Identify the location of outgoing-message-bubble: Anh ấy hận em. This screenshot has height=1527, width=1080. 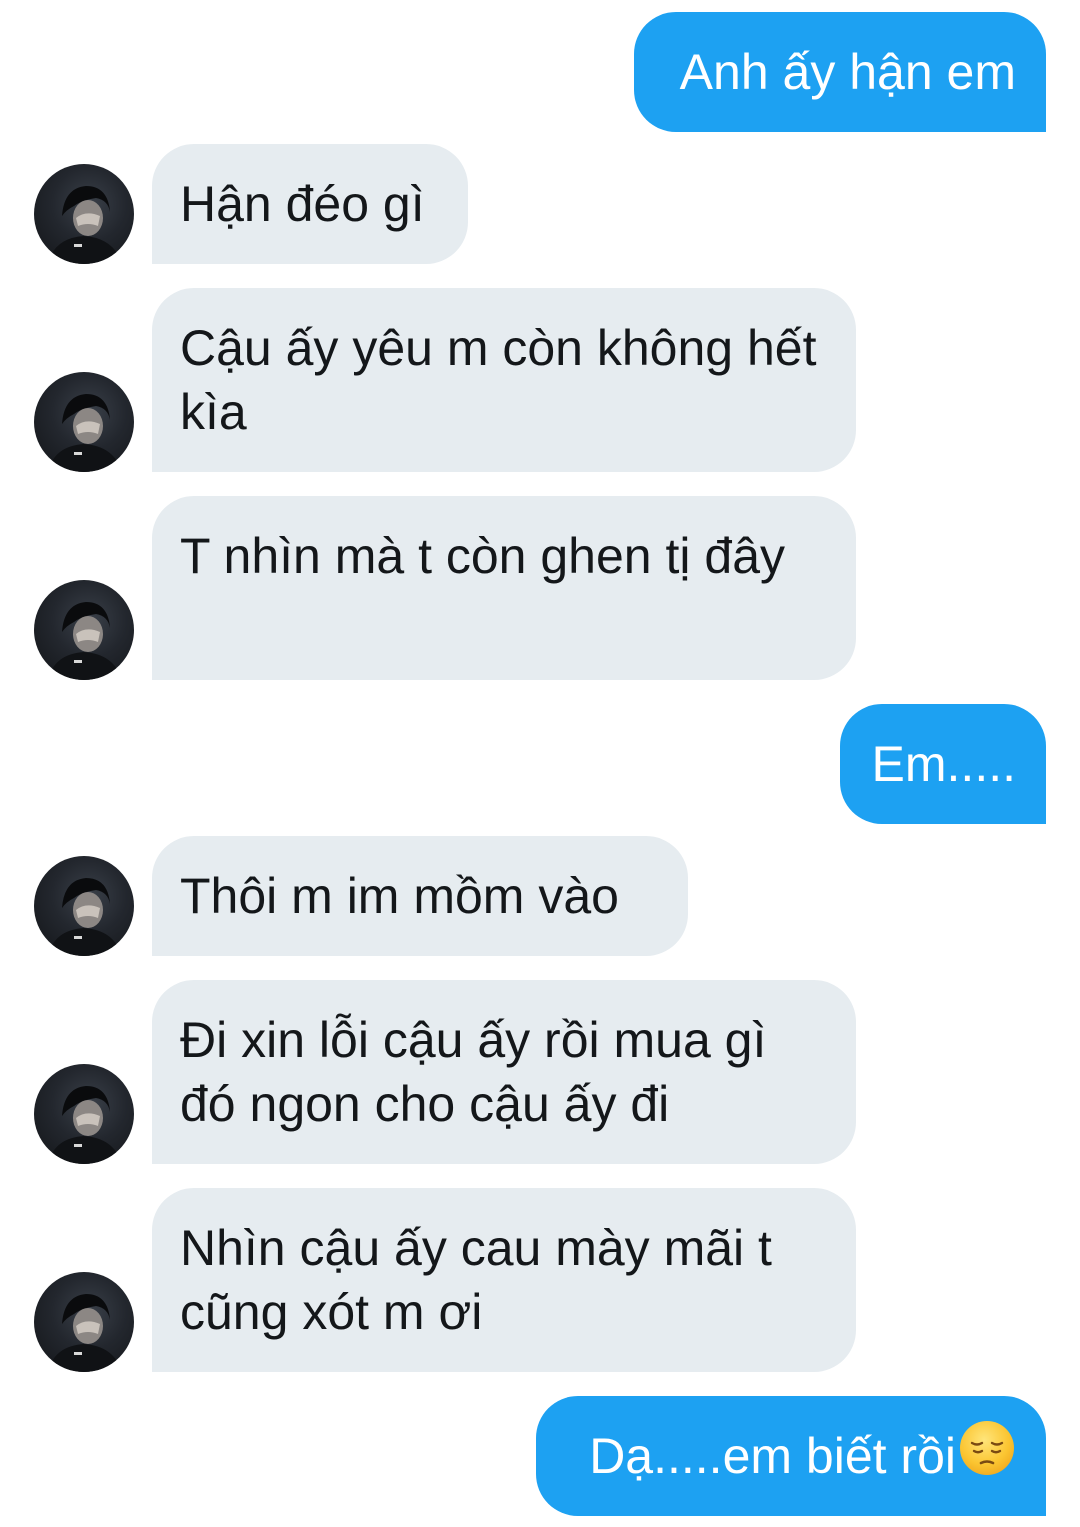
(840, 72).